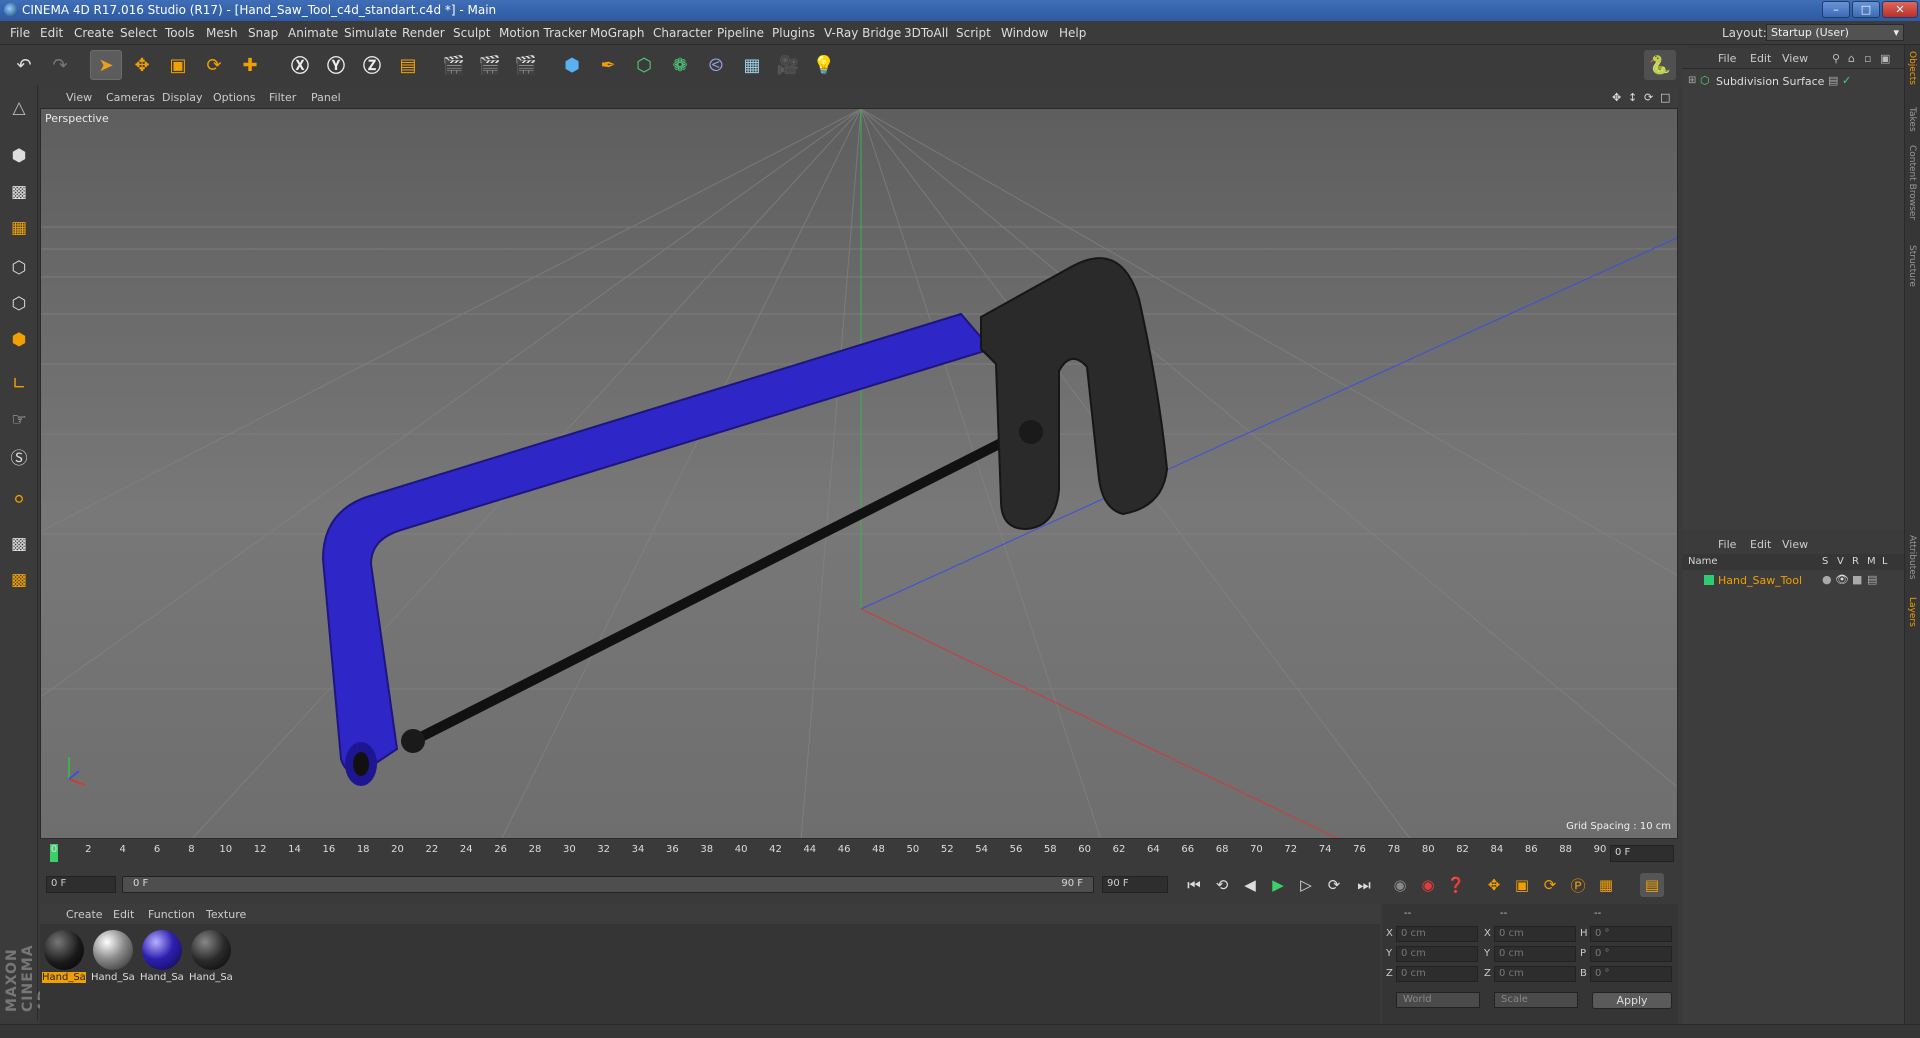 This screenshot has width=1920, height=1038. What do you see at coordinates (1428, 885) in the screenshot?
I see `autokeying-icon: ◉` at bounding box center [1428, 885].